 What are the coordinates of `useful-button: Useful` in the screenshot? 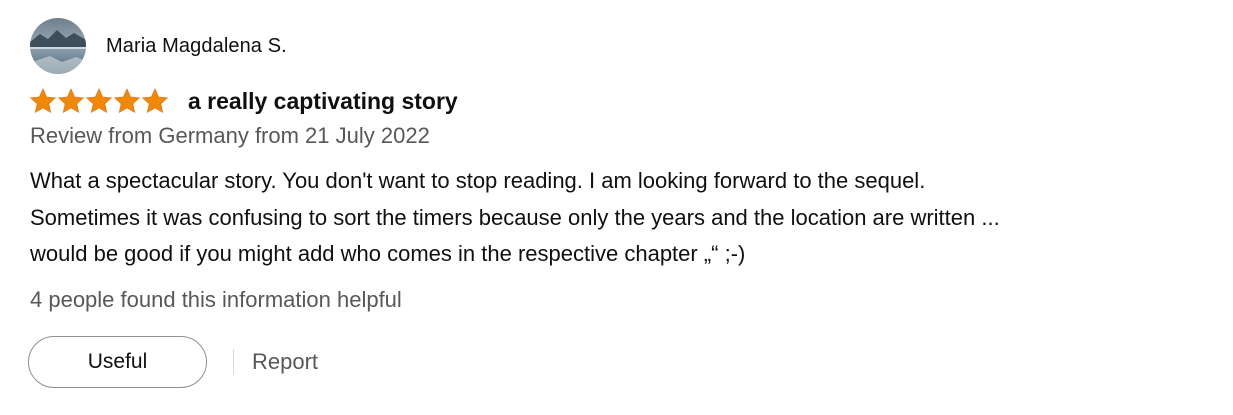 It's located at (117, 362).